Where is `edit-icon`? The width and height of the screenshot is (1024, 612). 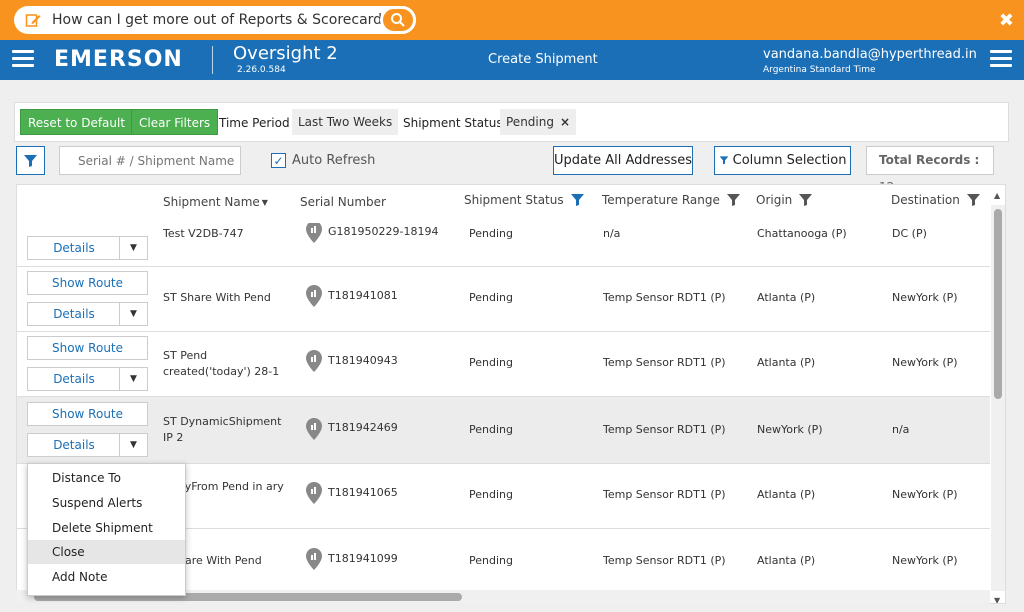 edit-icon is located at coordinates (33, 20).